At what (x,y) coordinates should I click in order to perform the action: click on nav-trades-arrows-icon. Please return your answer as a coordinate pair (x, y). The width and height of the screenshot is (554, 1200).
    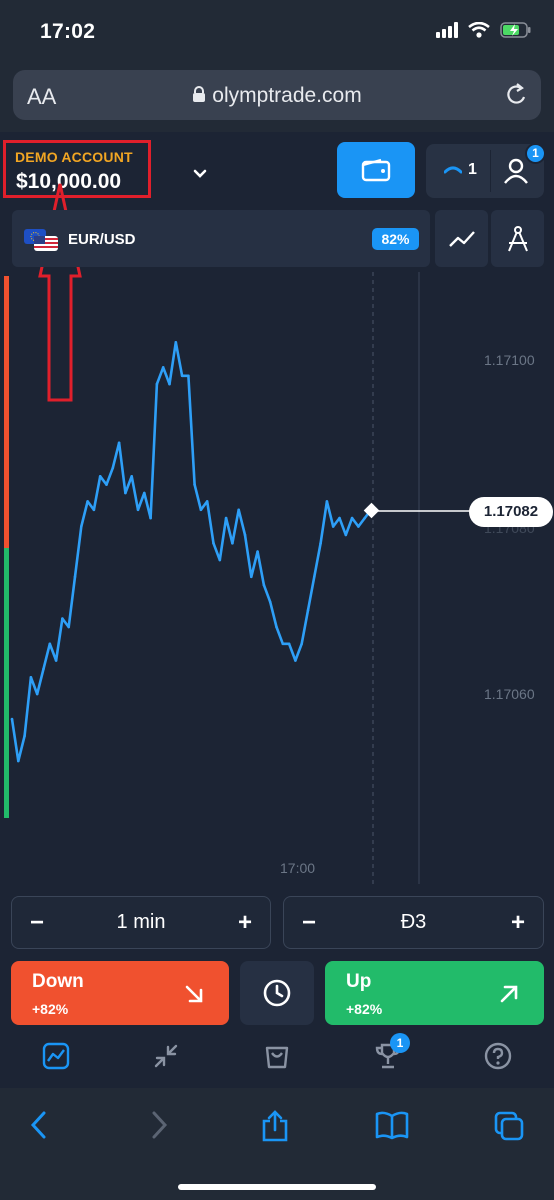
    Looking at the image, I should click on (166, 1056).